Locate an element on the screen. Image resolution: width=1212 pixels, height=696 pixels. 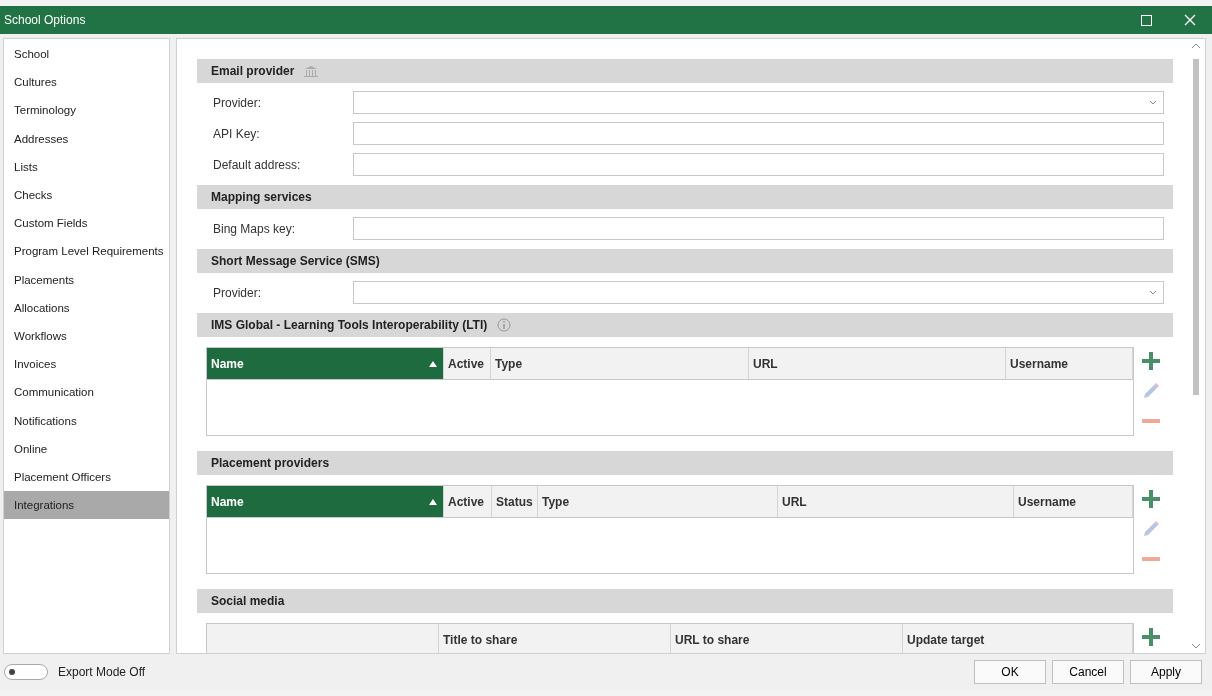
sidebar-item: Online is located at coordinates (86, 448).